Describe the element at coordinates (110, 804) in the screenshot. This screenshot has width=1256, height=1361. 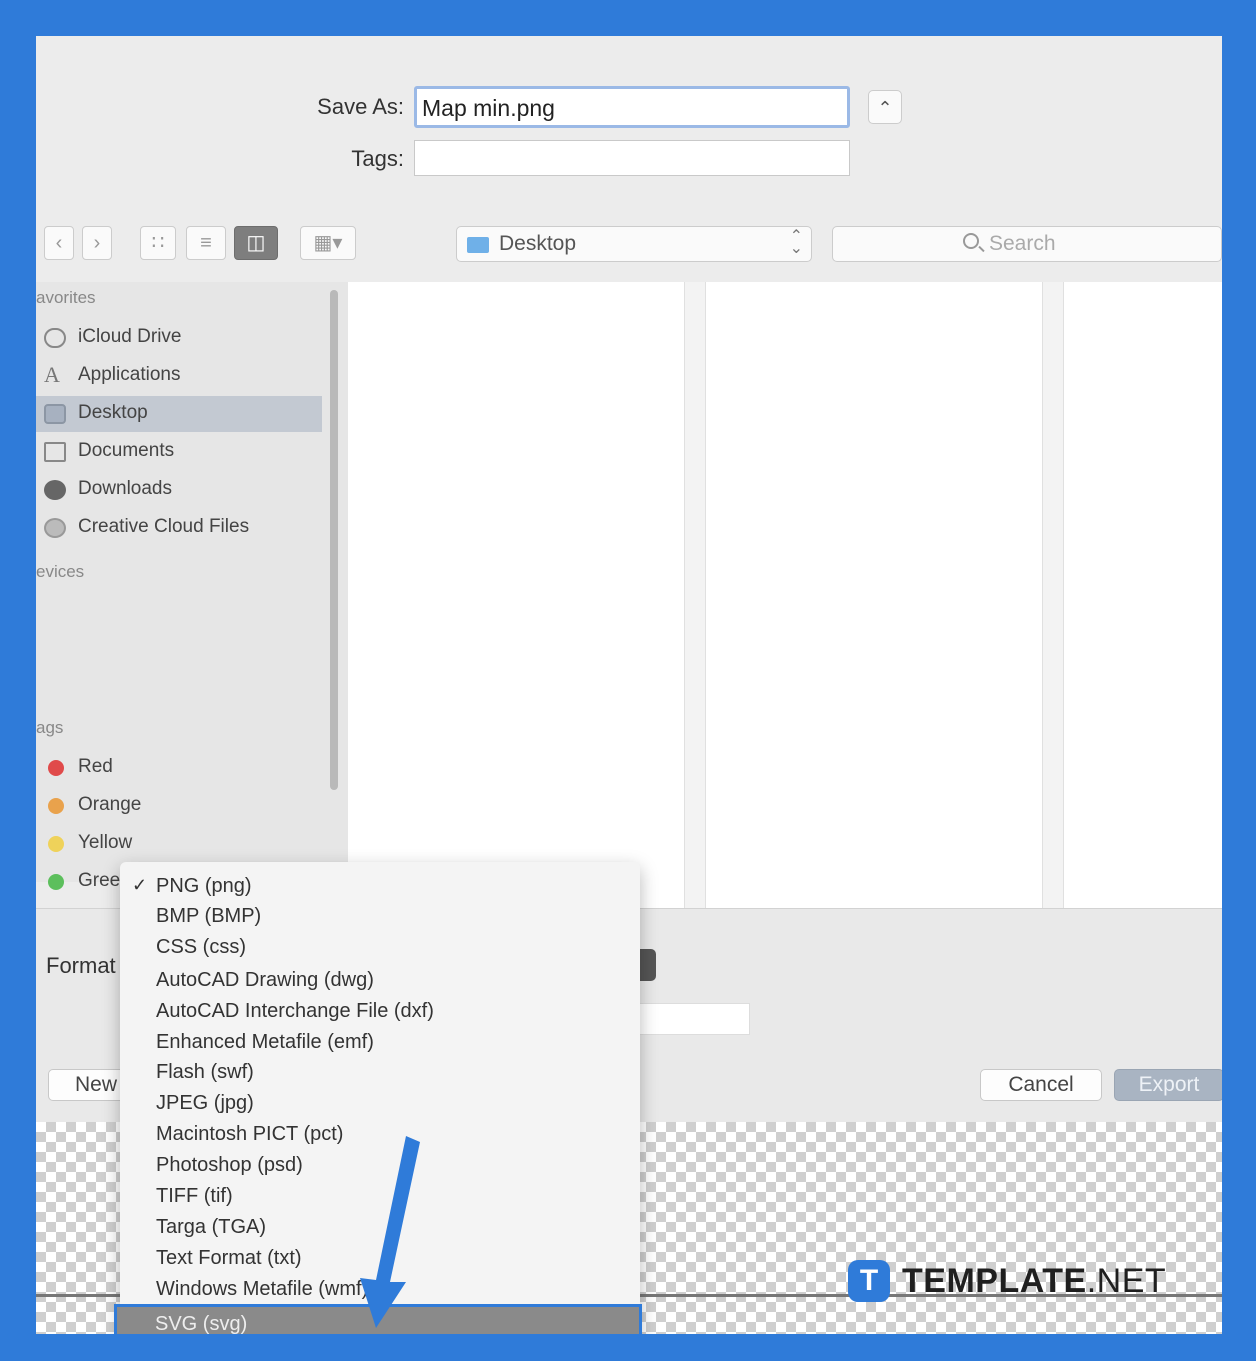
I see `sidebar-item-label: Orange` at that location.